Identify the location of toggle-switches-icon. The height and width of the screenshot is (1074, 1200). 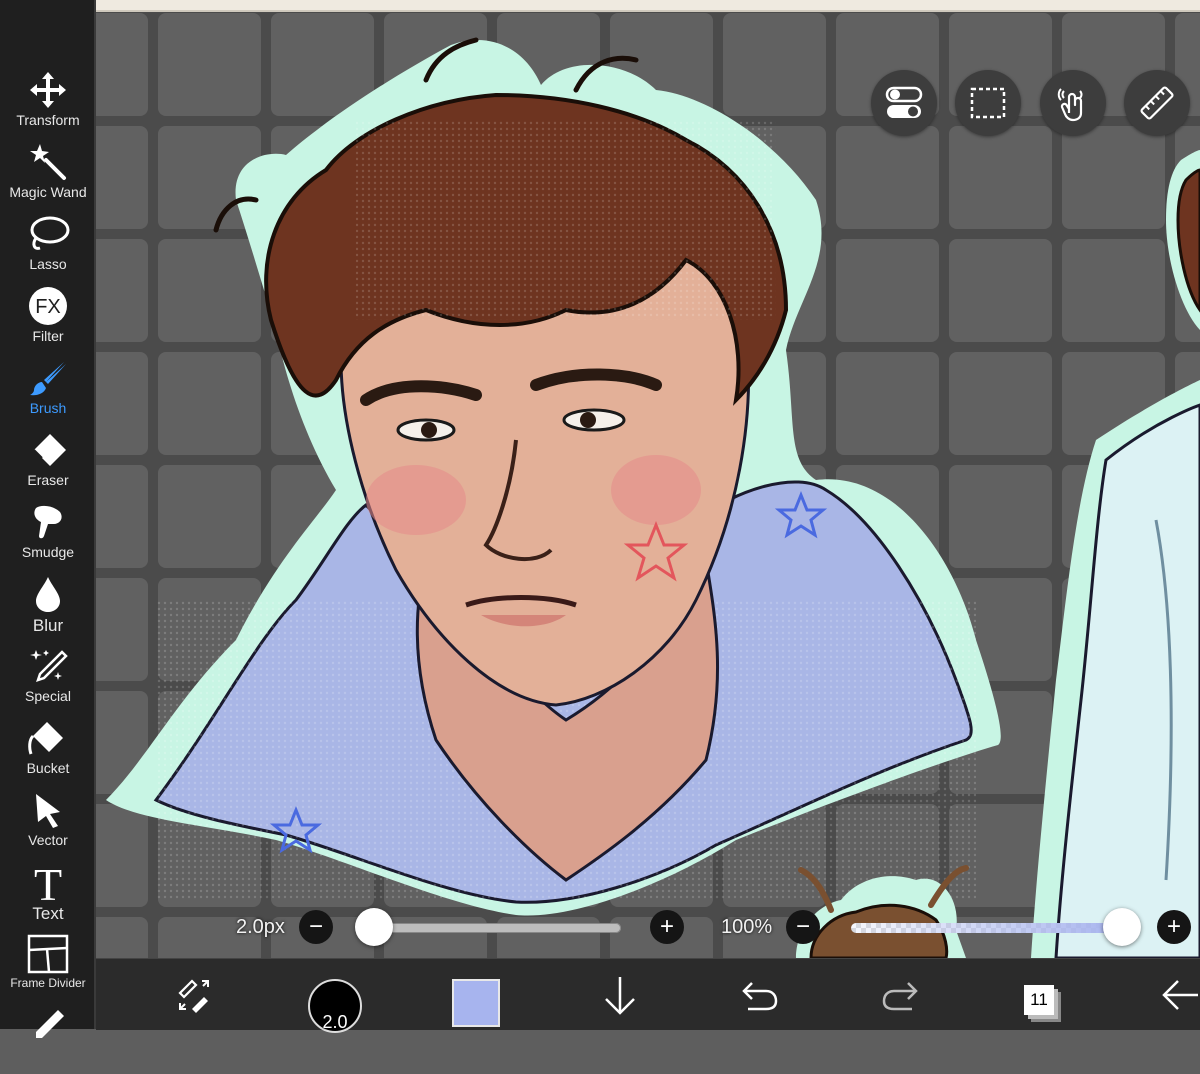
(904, 102).